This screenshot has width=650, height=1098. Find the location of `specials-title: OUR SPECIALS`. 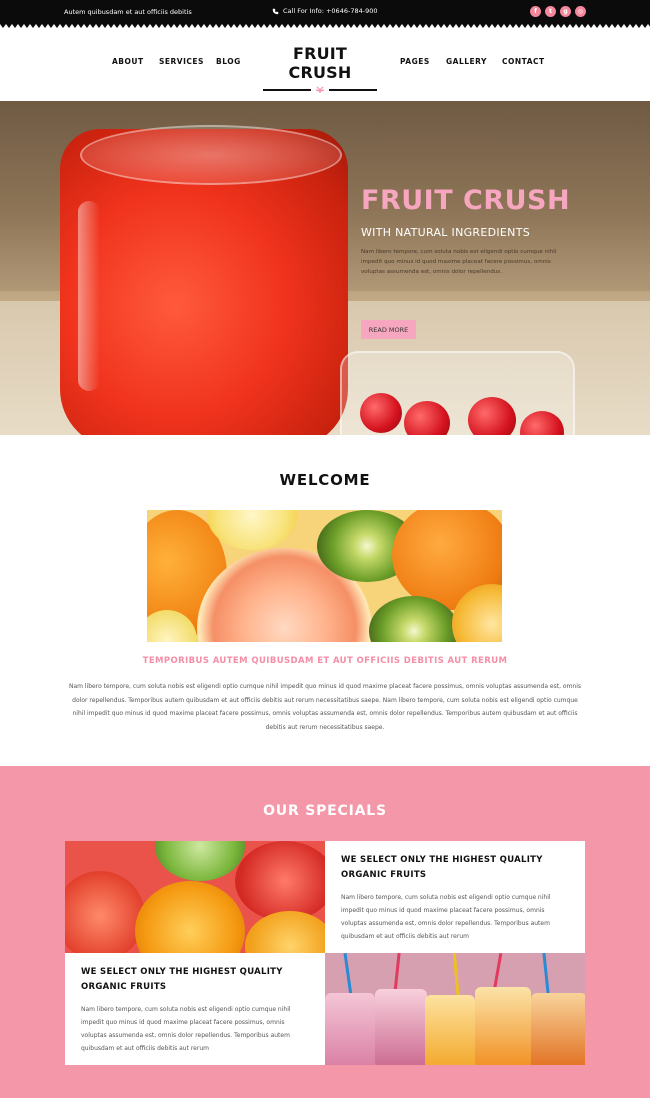

specials-title: OUR SPECIALS is located at coordinates (325, 811).